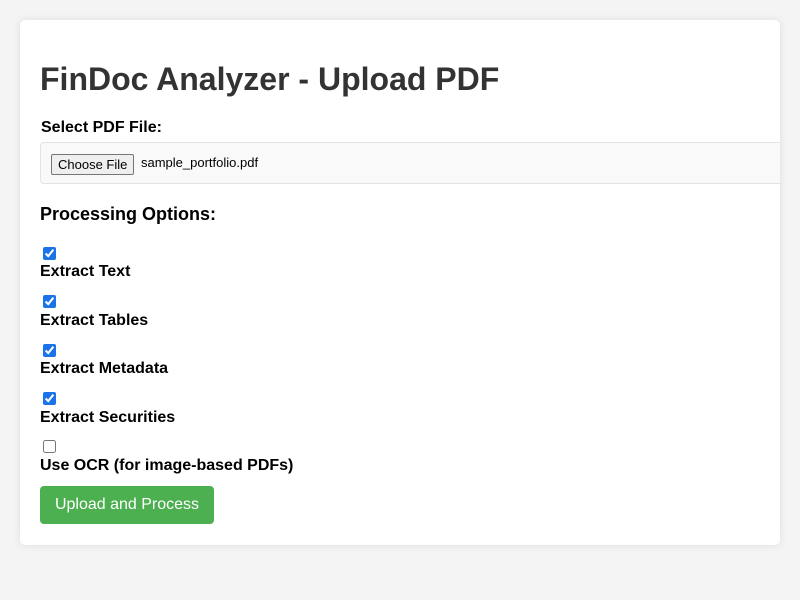 This screenshot has height=600, width=800. Describe the element at coordinates (410, 163) in the screenshot. I see `file-input: Choose File sample_portfolio.pdf` at that location.